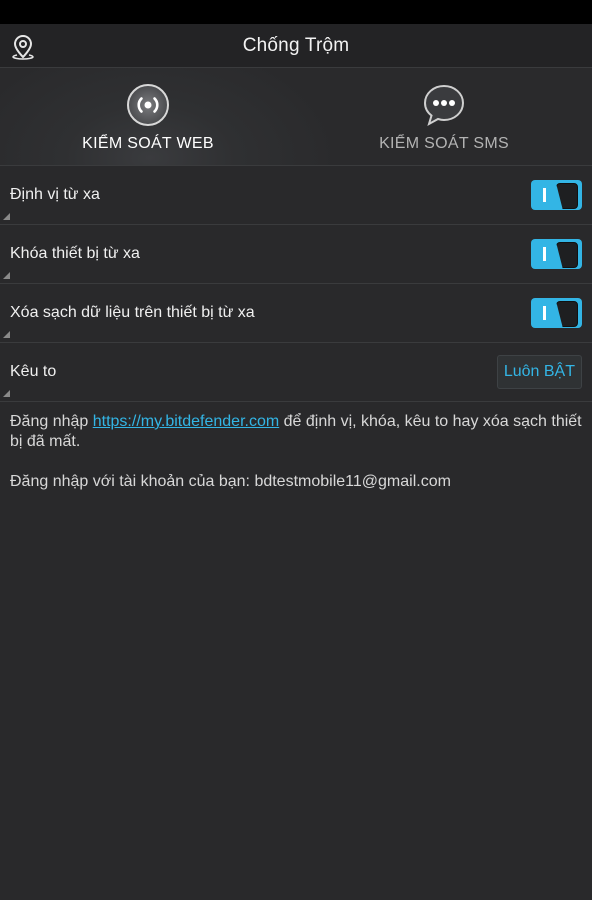  I want to click on page-title: Chống Trộm, so click(296, 45).